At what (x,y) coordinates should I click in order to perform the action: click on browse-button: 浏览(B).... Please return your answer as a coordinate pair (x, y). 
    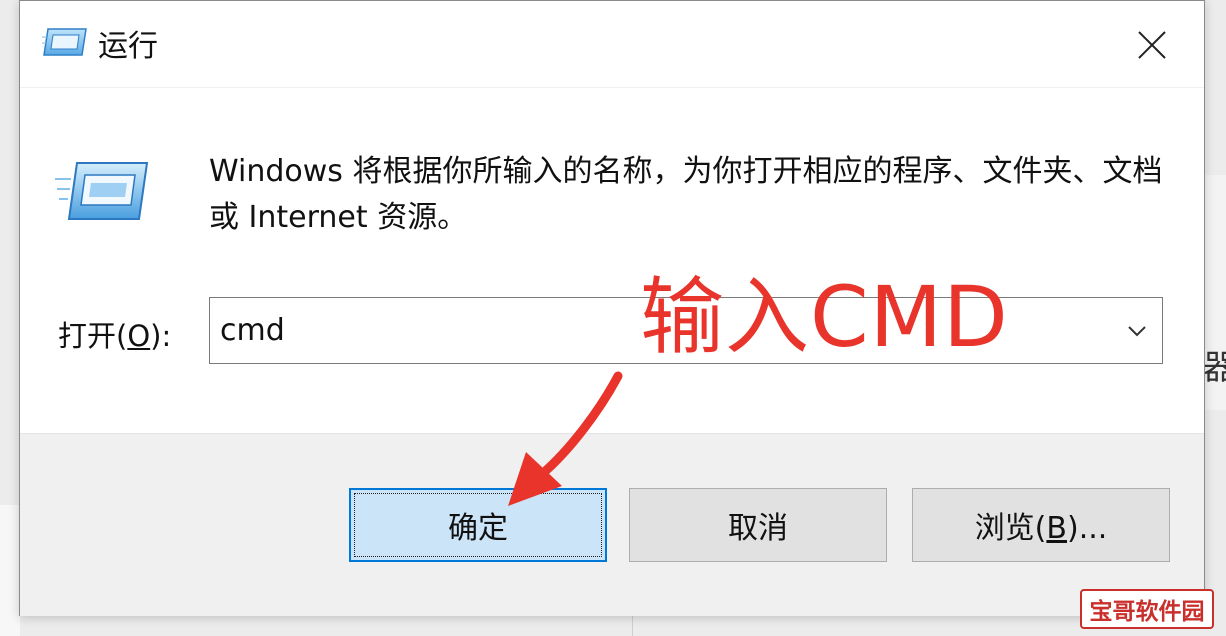
    Looking at the image, I should click on (1041, 525).